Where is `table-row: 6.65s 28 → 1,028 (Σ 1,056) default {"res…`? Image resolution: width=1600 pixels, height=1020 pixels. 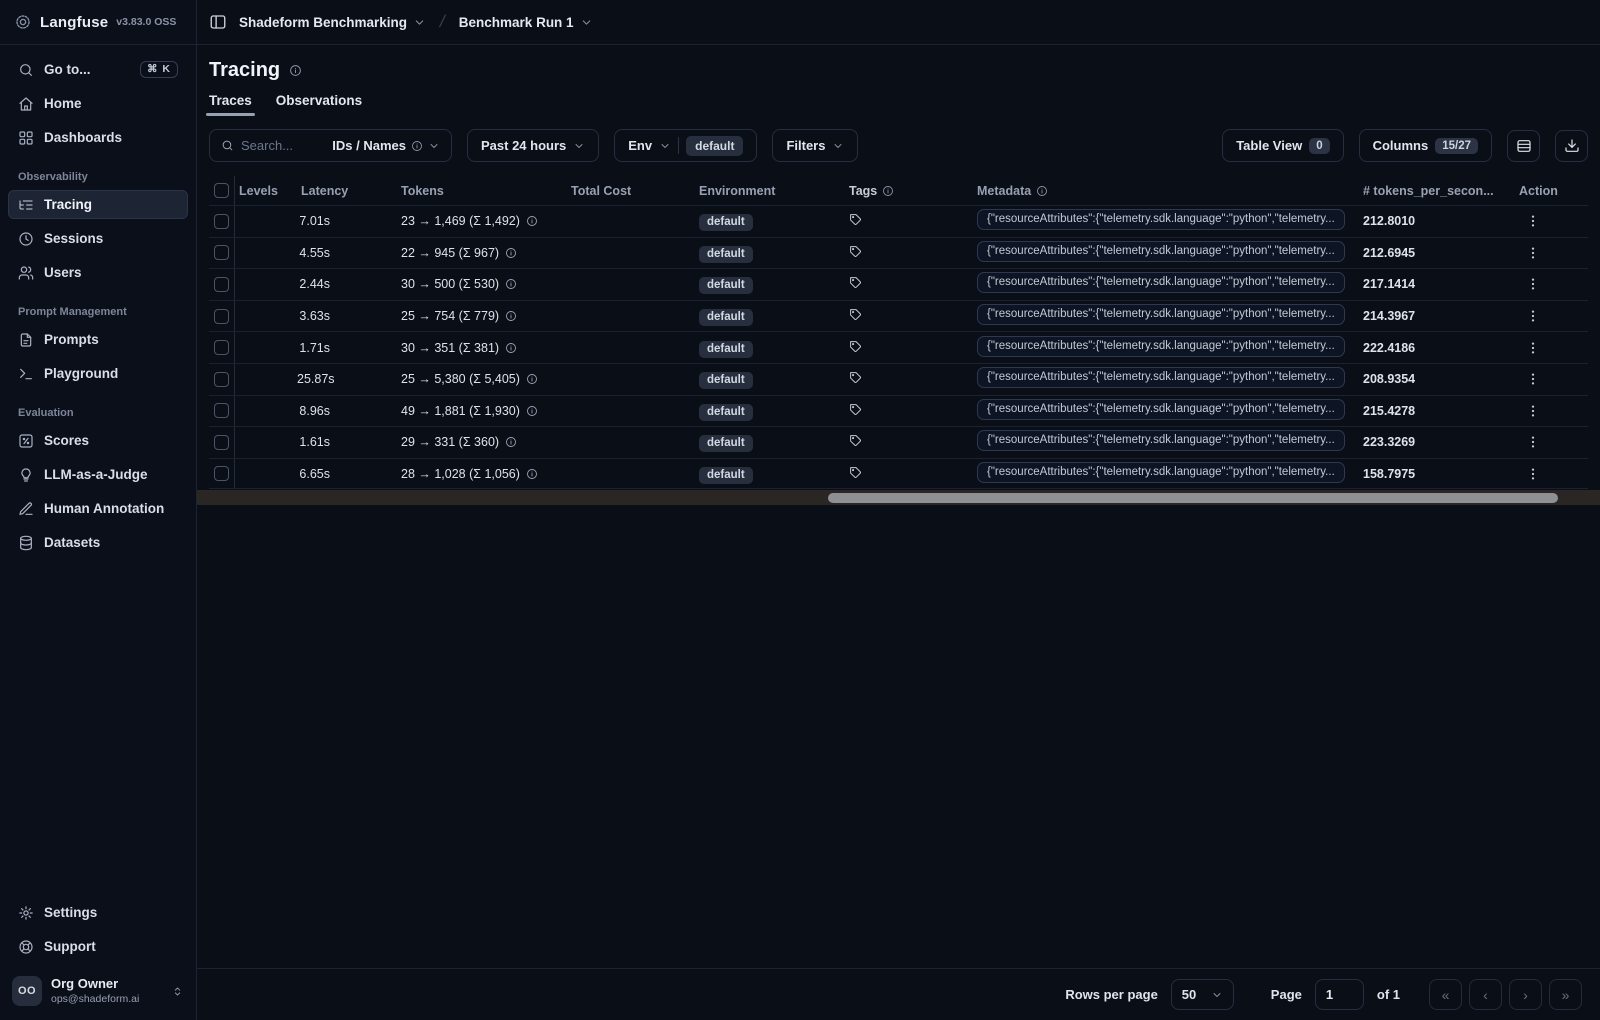 table-row: 6.65s 28 → 1,028 (Σ 1,056) default {"res… is located at coordinates (898, 473).